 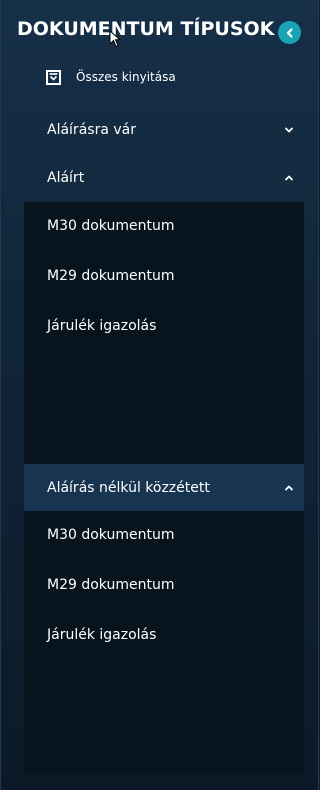 I want to click on expand-all-button: Összes kinyitása, so click(x=111, y=77).